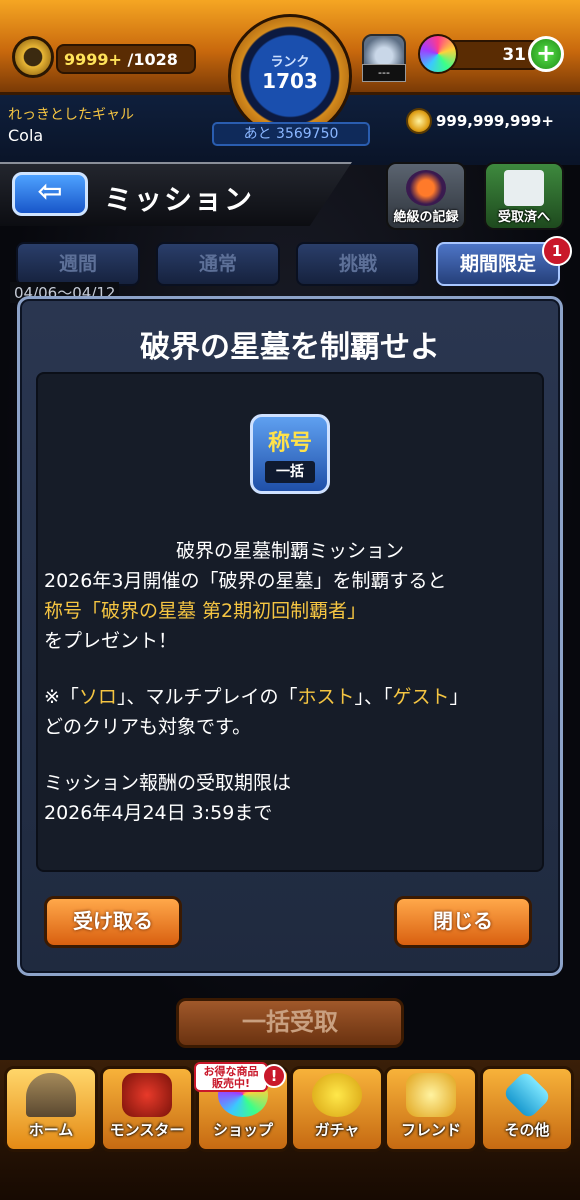  I want to click on nav-label: ホーム, so click(51, 1130).